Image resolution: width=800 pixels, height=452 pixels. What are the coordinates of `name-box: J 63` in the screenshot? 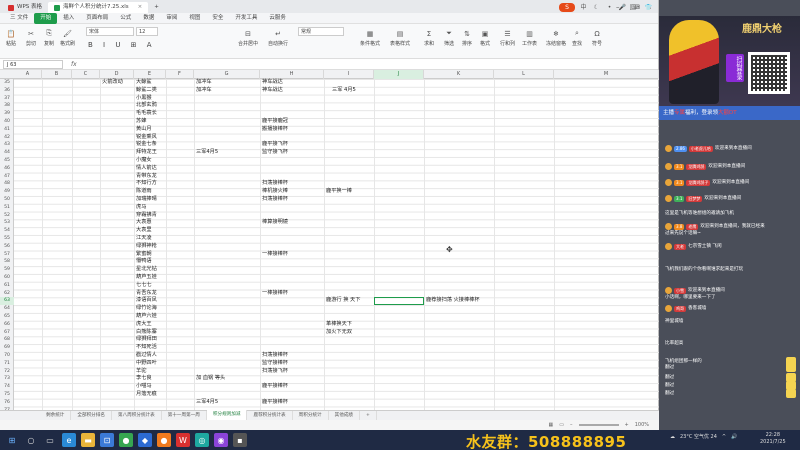 It's located at (33, 64).